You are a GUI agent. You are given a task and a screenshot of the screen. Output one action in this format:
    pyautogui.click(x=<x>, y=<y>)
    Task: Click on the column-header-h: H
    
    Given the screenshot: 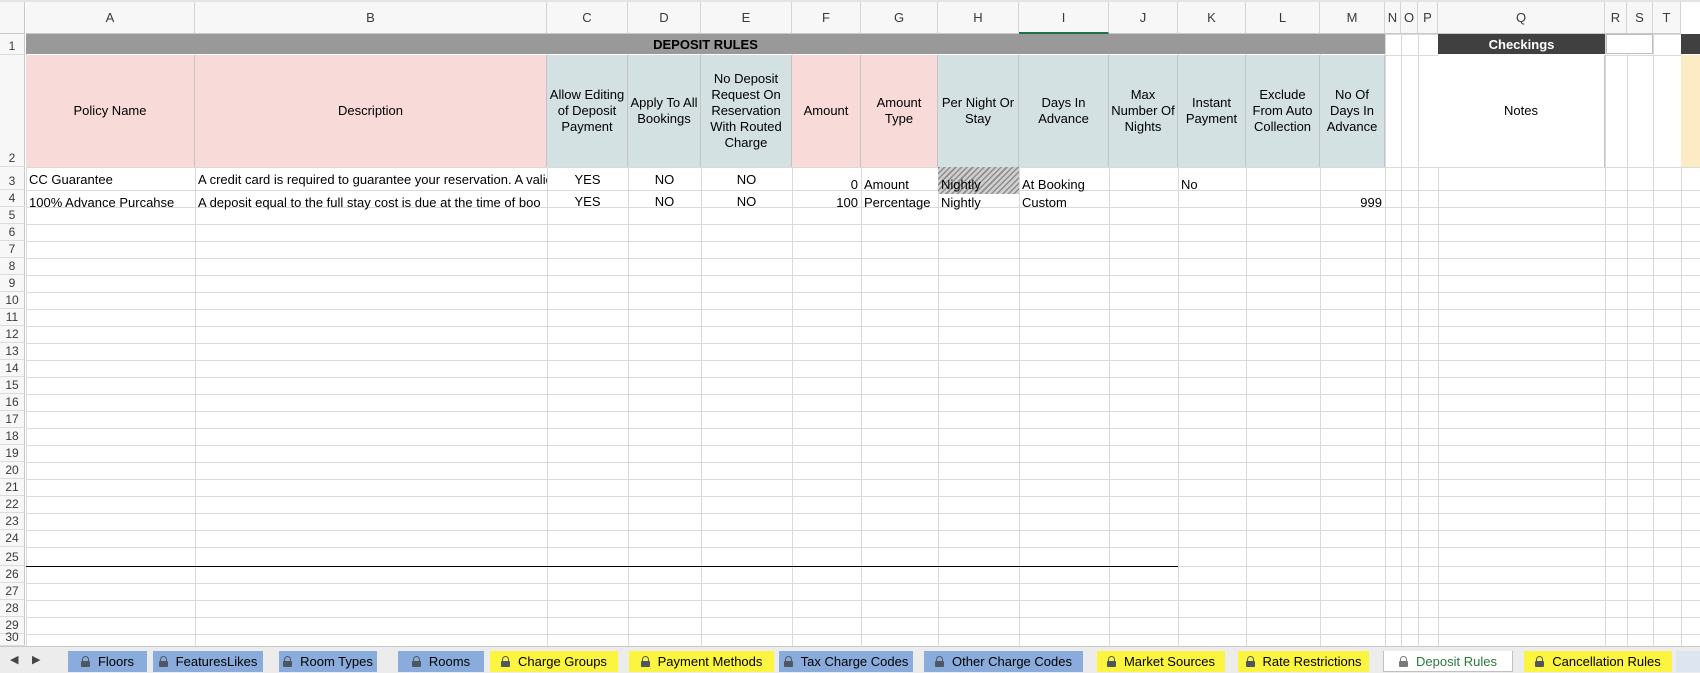 What is the action you would take?
    pyautogui.click(x=978, y=18)
    